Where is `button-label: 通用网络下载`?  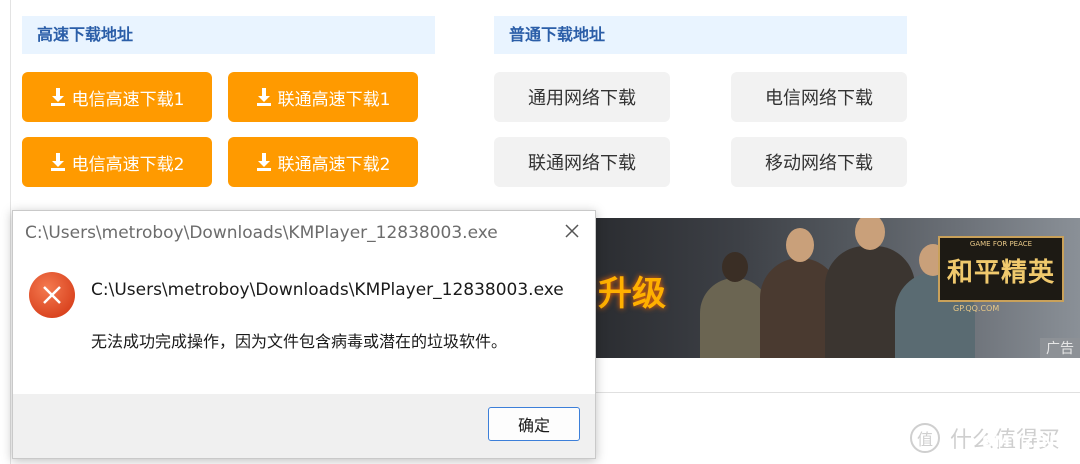 button-label: 通用网络下载 is located at coordinates (582, 98).